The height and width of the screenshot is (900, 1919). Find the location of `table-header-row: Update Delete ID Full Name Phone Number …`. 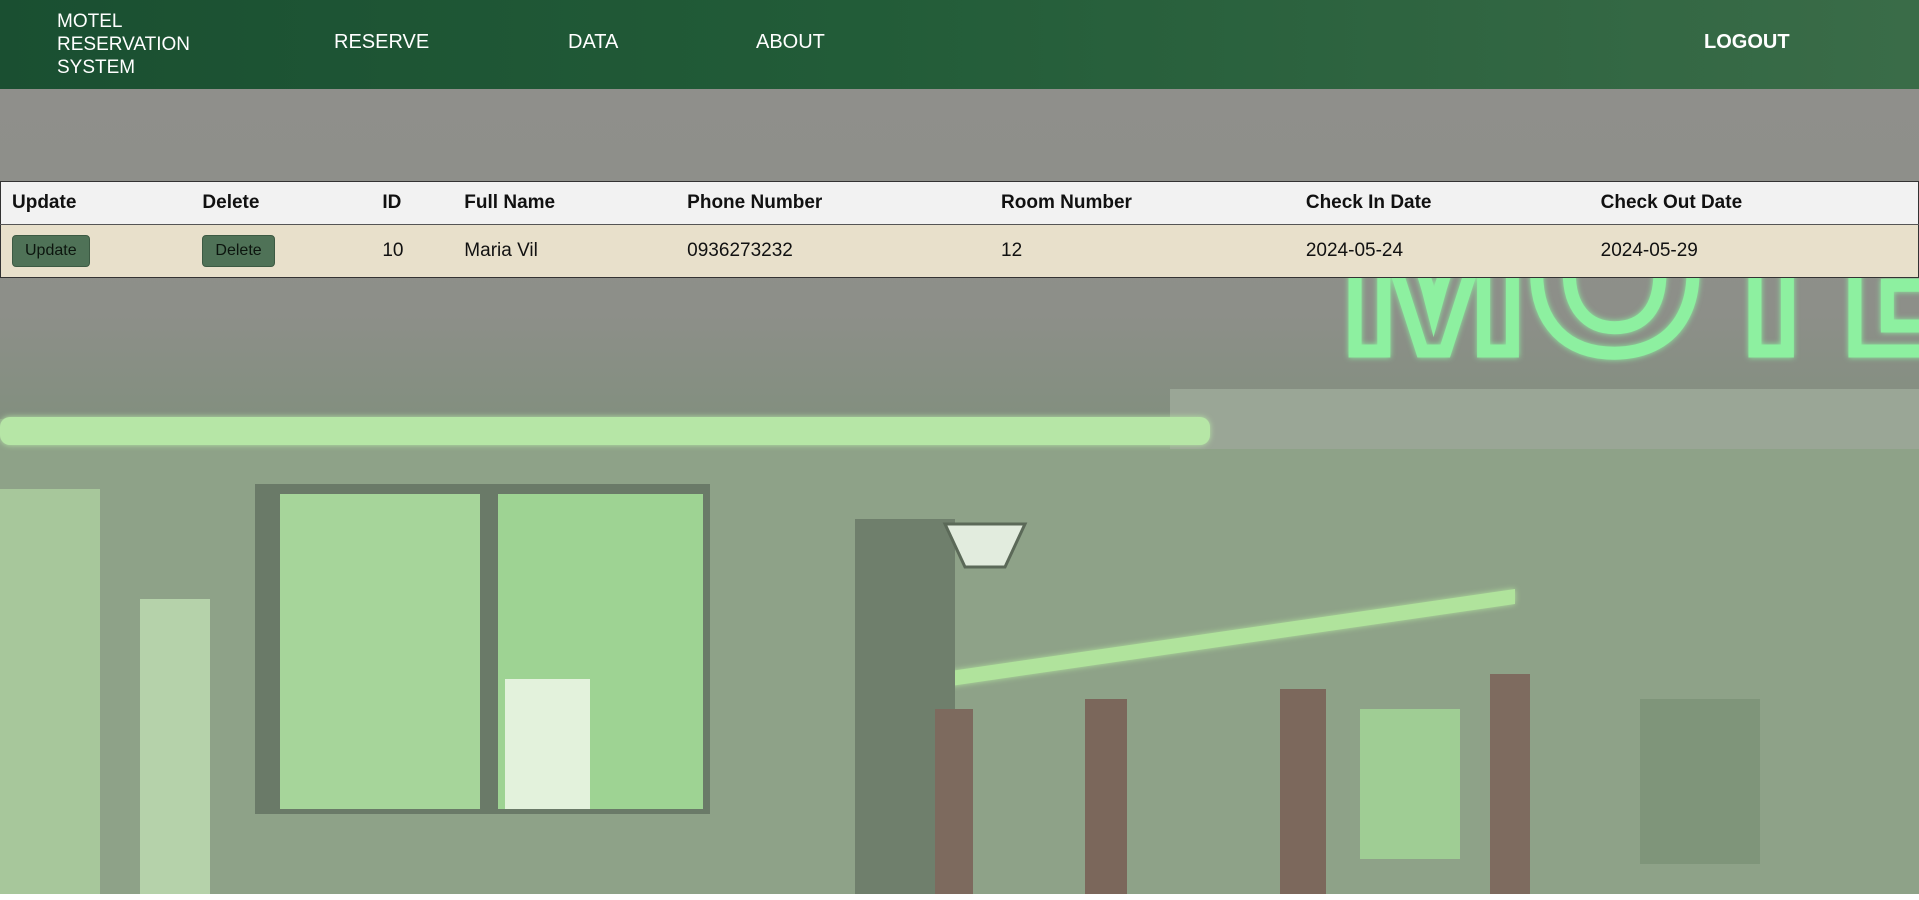

table-header-row: Update Delete ID Full Name Phone Number … is located at coordinates (959, 203).